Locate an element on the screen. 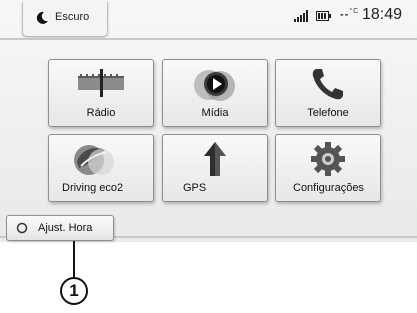 The width and height of the screenshot is (417, 313). signal-strength-icon is located at coordinates (301, 16).